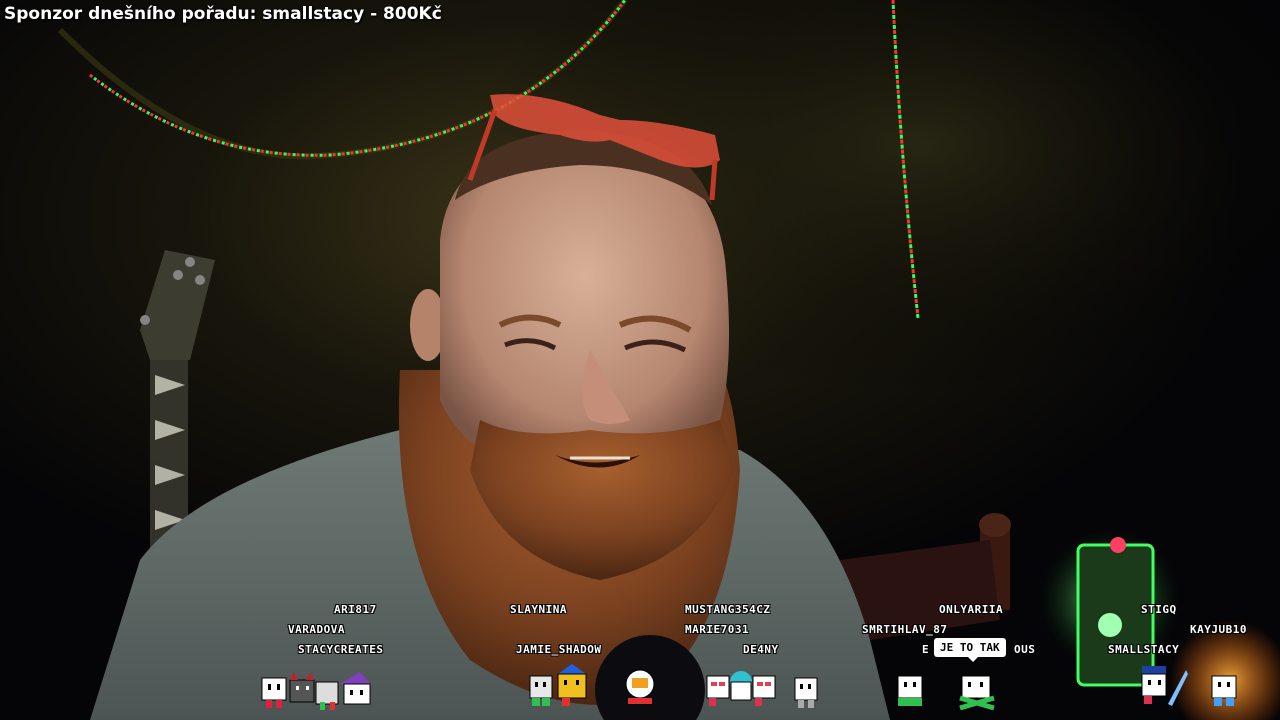 This screenshot has height=720, width=1280. I want to click on viewer-name: SMRTIHLAV_87, so click(905, 629).